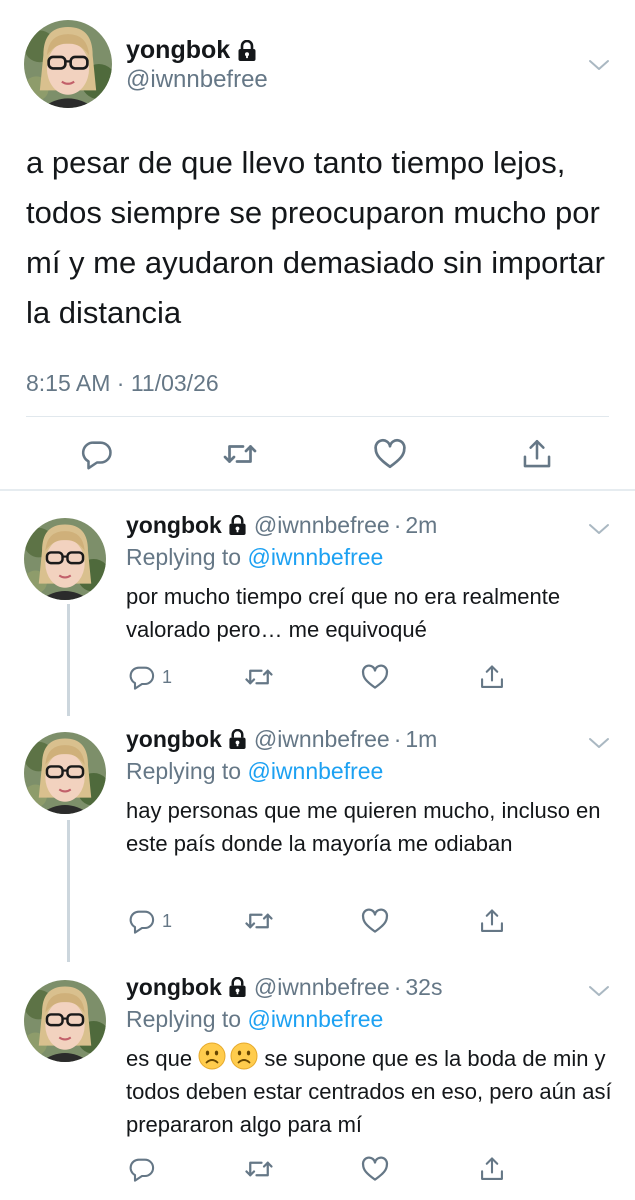 The image size is (635, 1200). What do you see at coordinates (122, 383) in the screenshot?
I see `tweet-timestamp: 8:15 AM · 11/03/26` at bounding box center [122, 383].